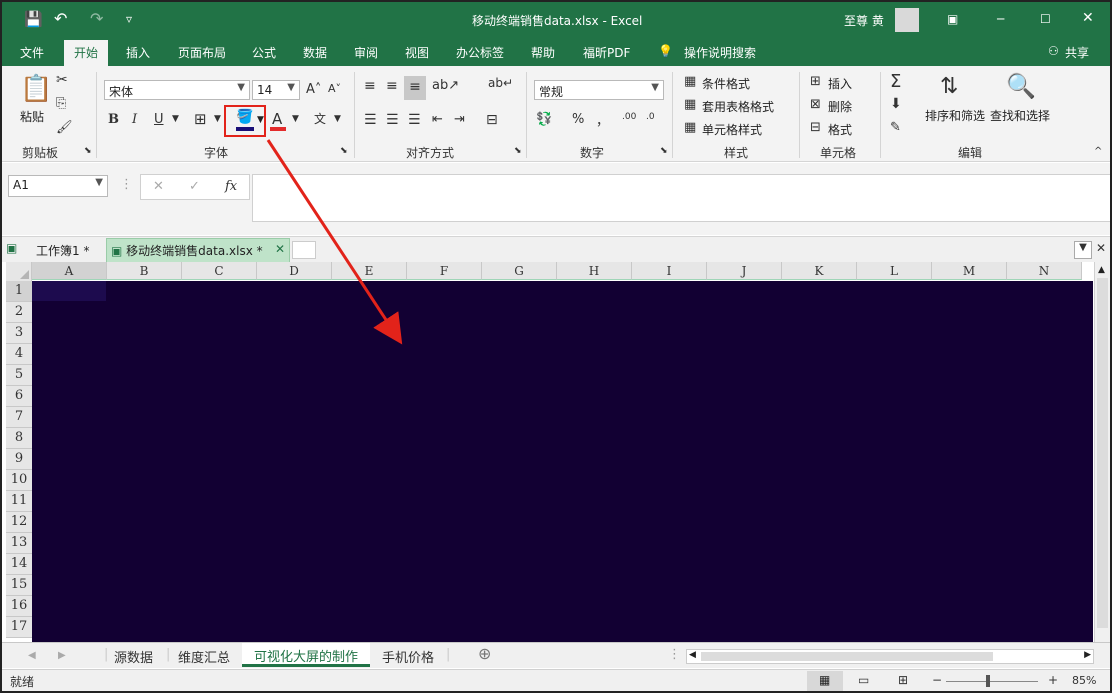 The height and width of the screenshot is (693, 1112). What do you see at coordinates (1084, 680) in the screenshot?
I see `zoom-level: 85%` at bounding box center [1084, 680].